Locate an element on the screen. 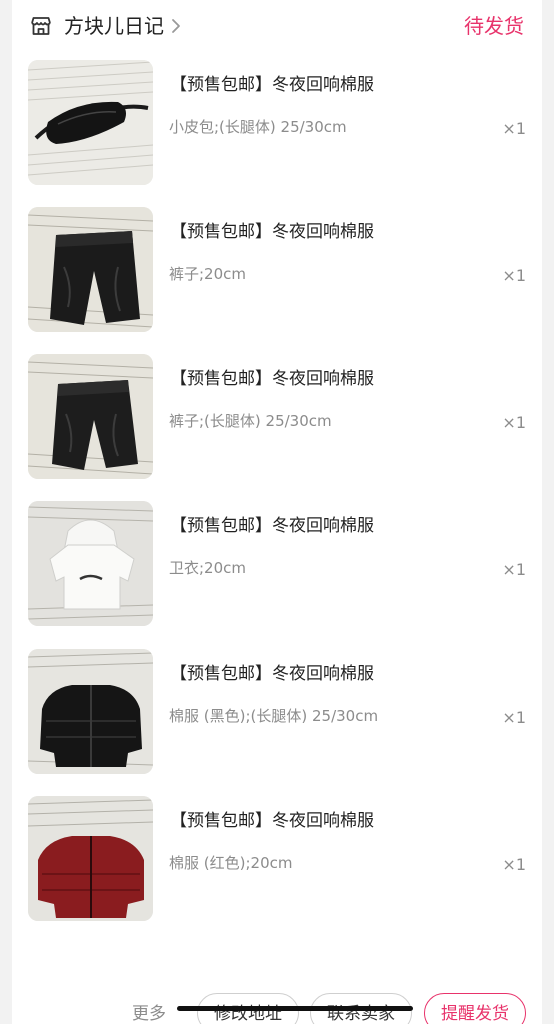 The image size is (554, 1024). order-status: 待发货 is located at coordinates (494, 26).